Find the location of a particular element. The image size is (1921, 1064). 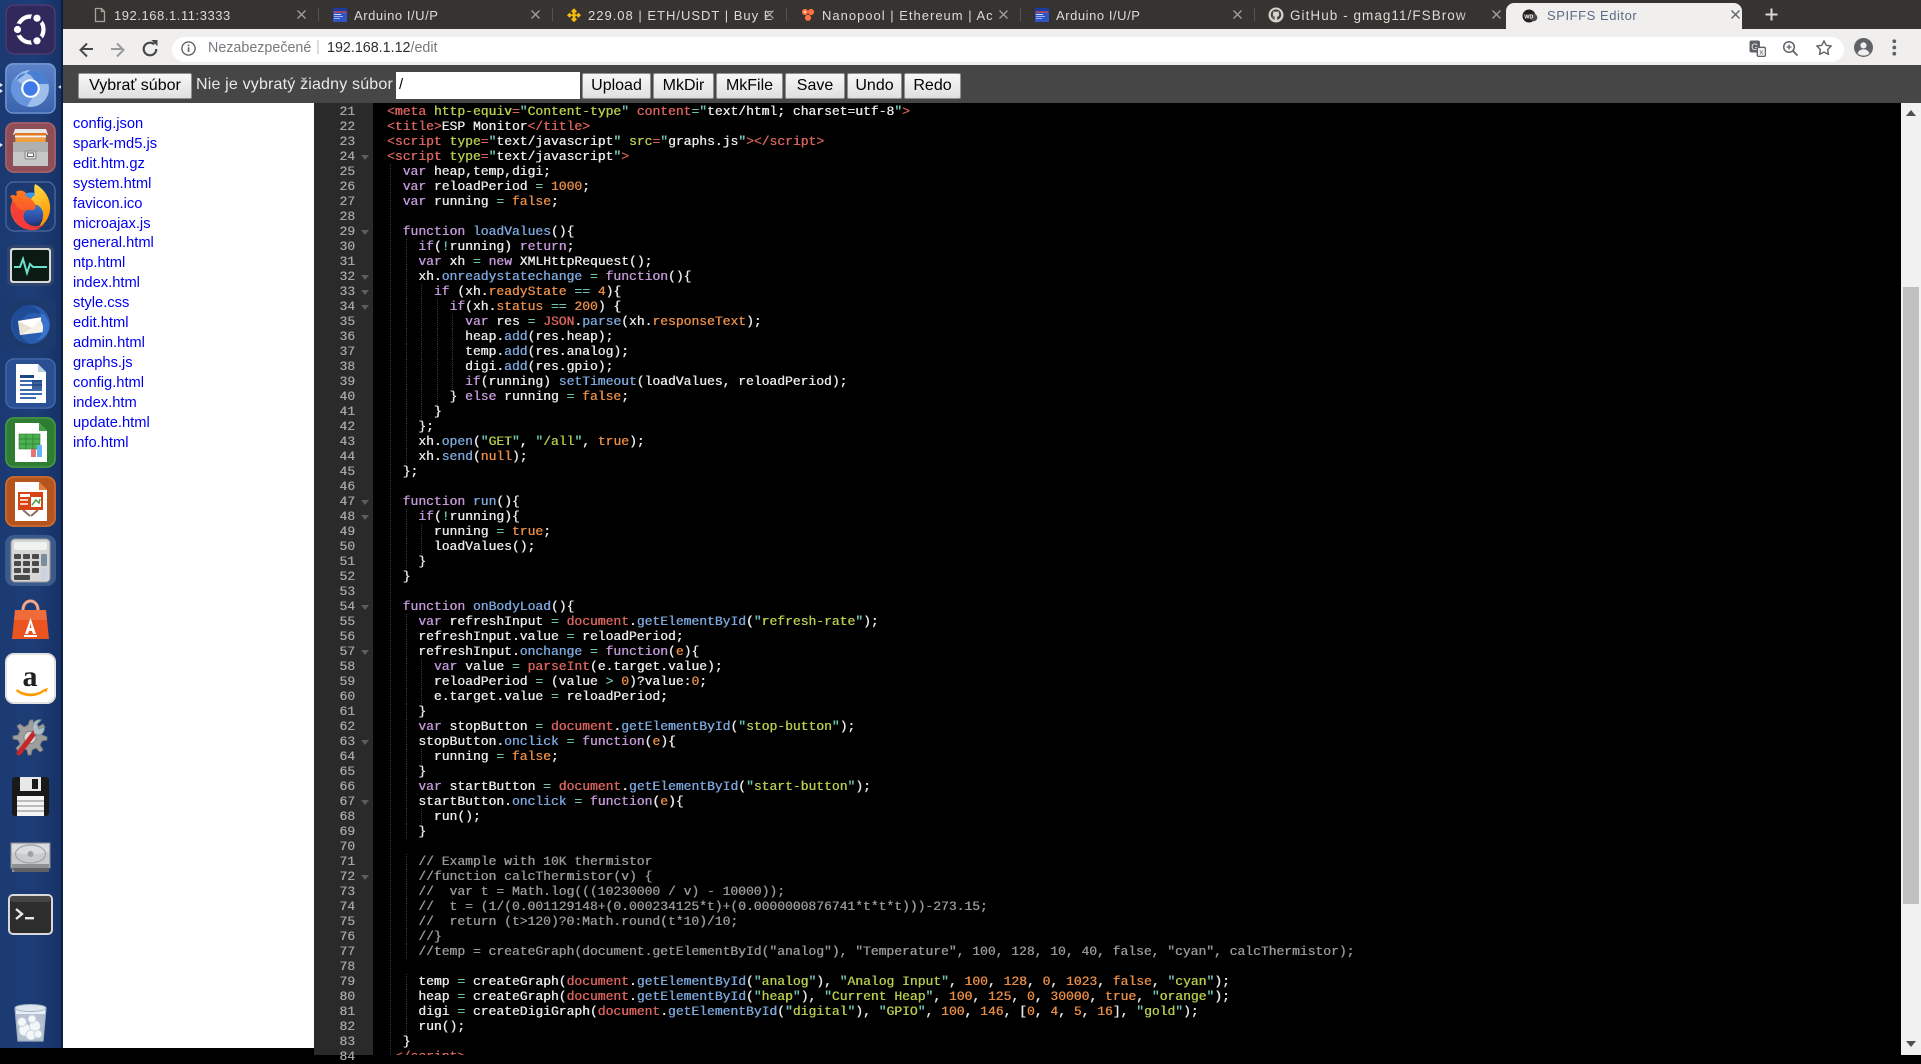

svg-text: x is located at coordinates (1762, 52).